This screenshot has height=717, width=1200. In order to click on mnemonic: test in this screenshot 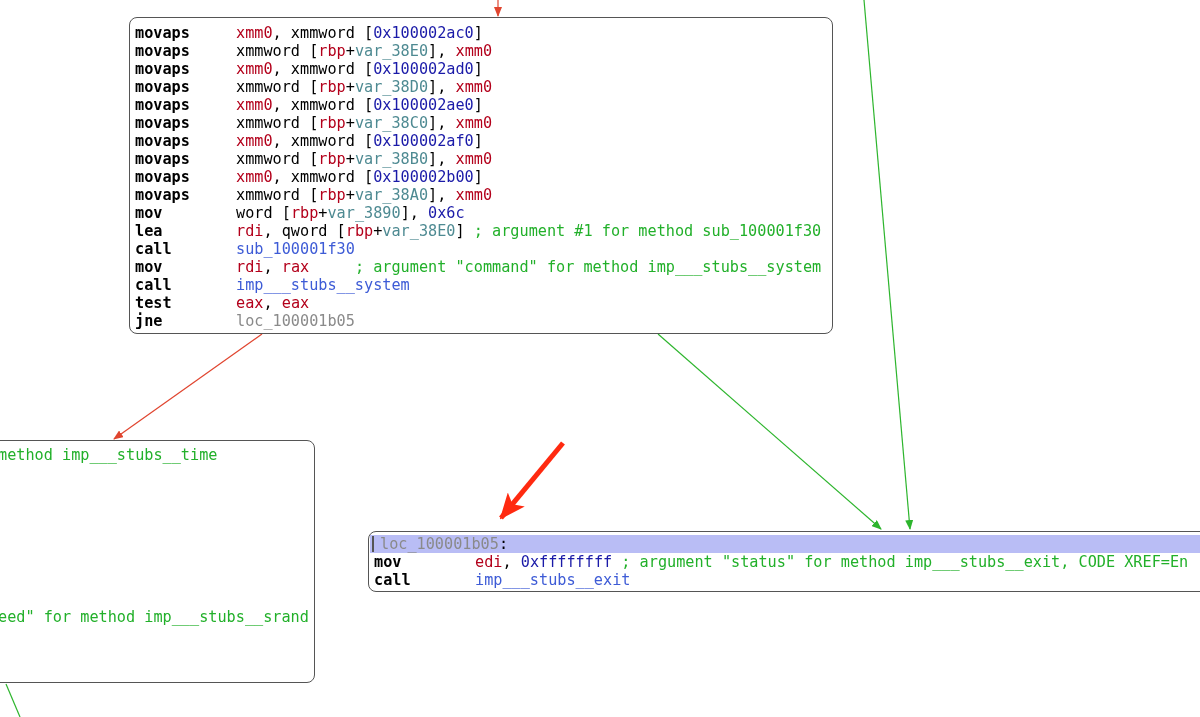, I will do `click(154, 303)`.